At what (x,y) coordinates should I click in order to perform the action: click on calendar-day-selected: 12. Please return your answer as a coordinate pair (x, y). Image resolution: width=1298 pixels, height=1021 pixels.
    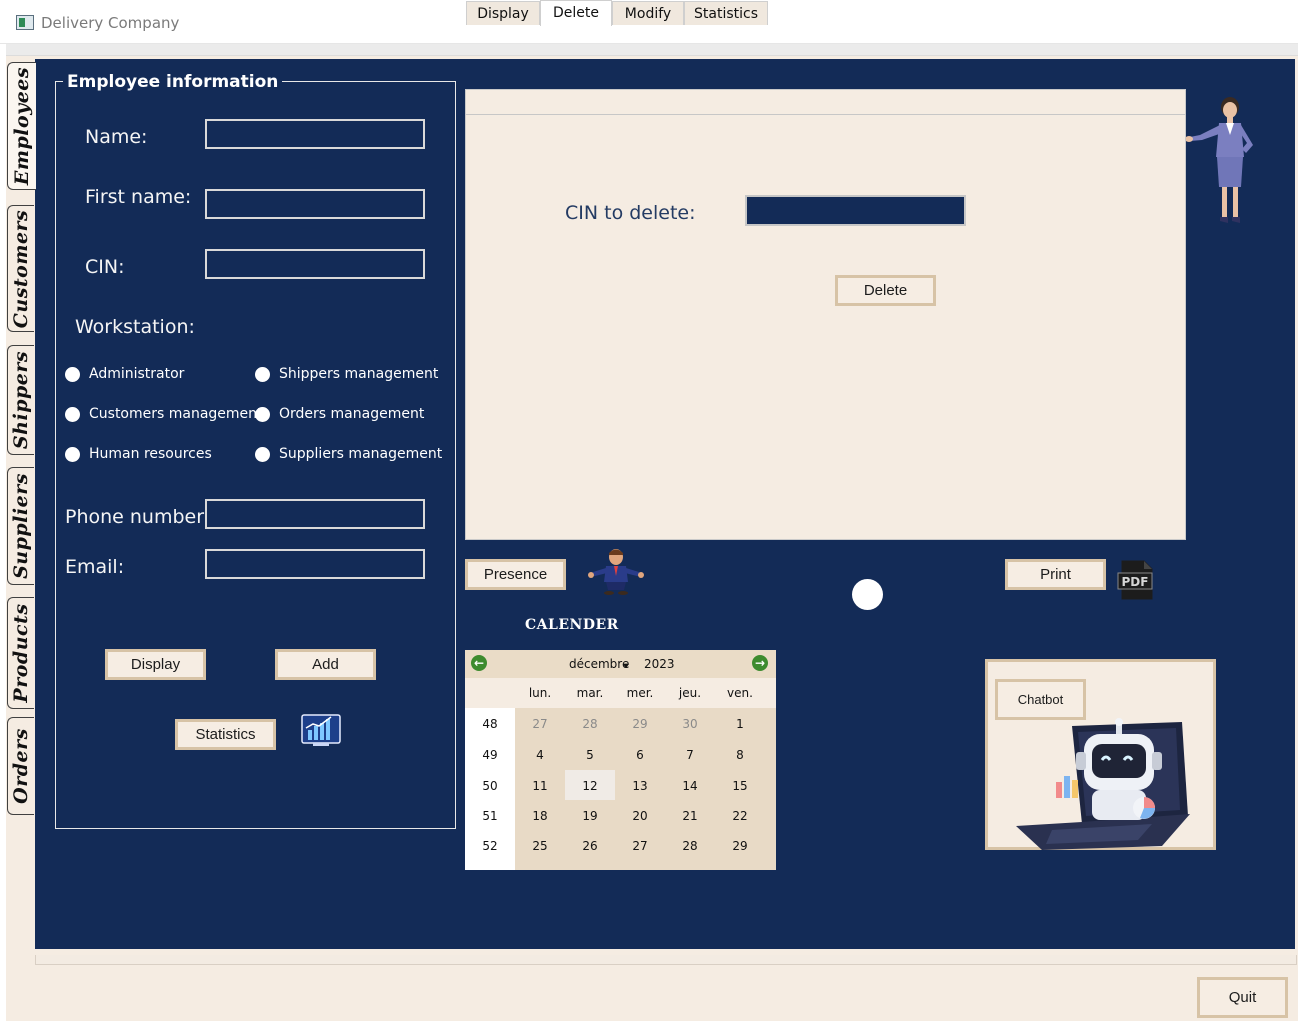
    Looking at the image, I should click on (590, 786).